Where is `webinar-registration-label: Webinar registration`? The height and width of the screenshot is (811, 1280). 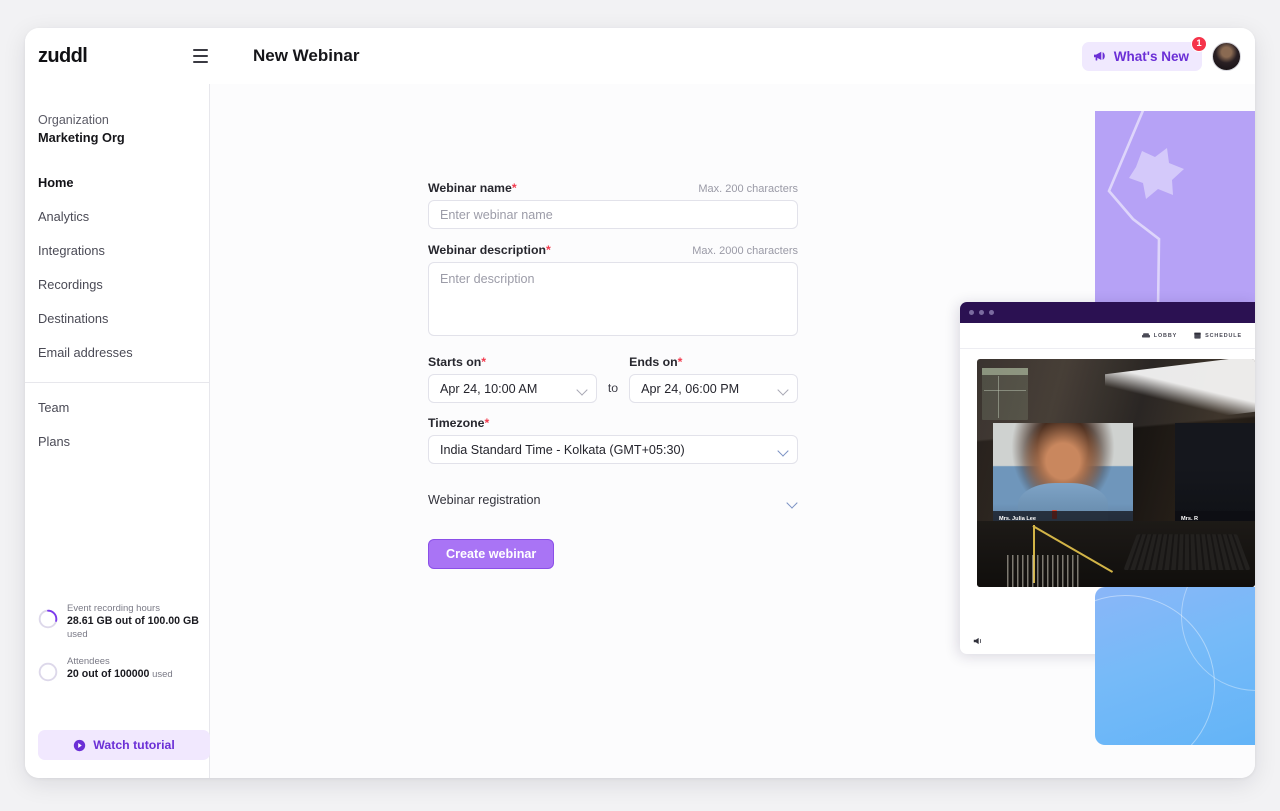 webinar-registration-label: Webinar registration is located at coordinates (484, 500).